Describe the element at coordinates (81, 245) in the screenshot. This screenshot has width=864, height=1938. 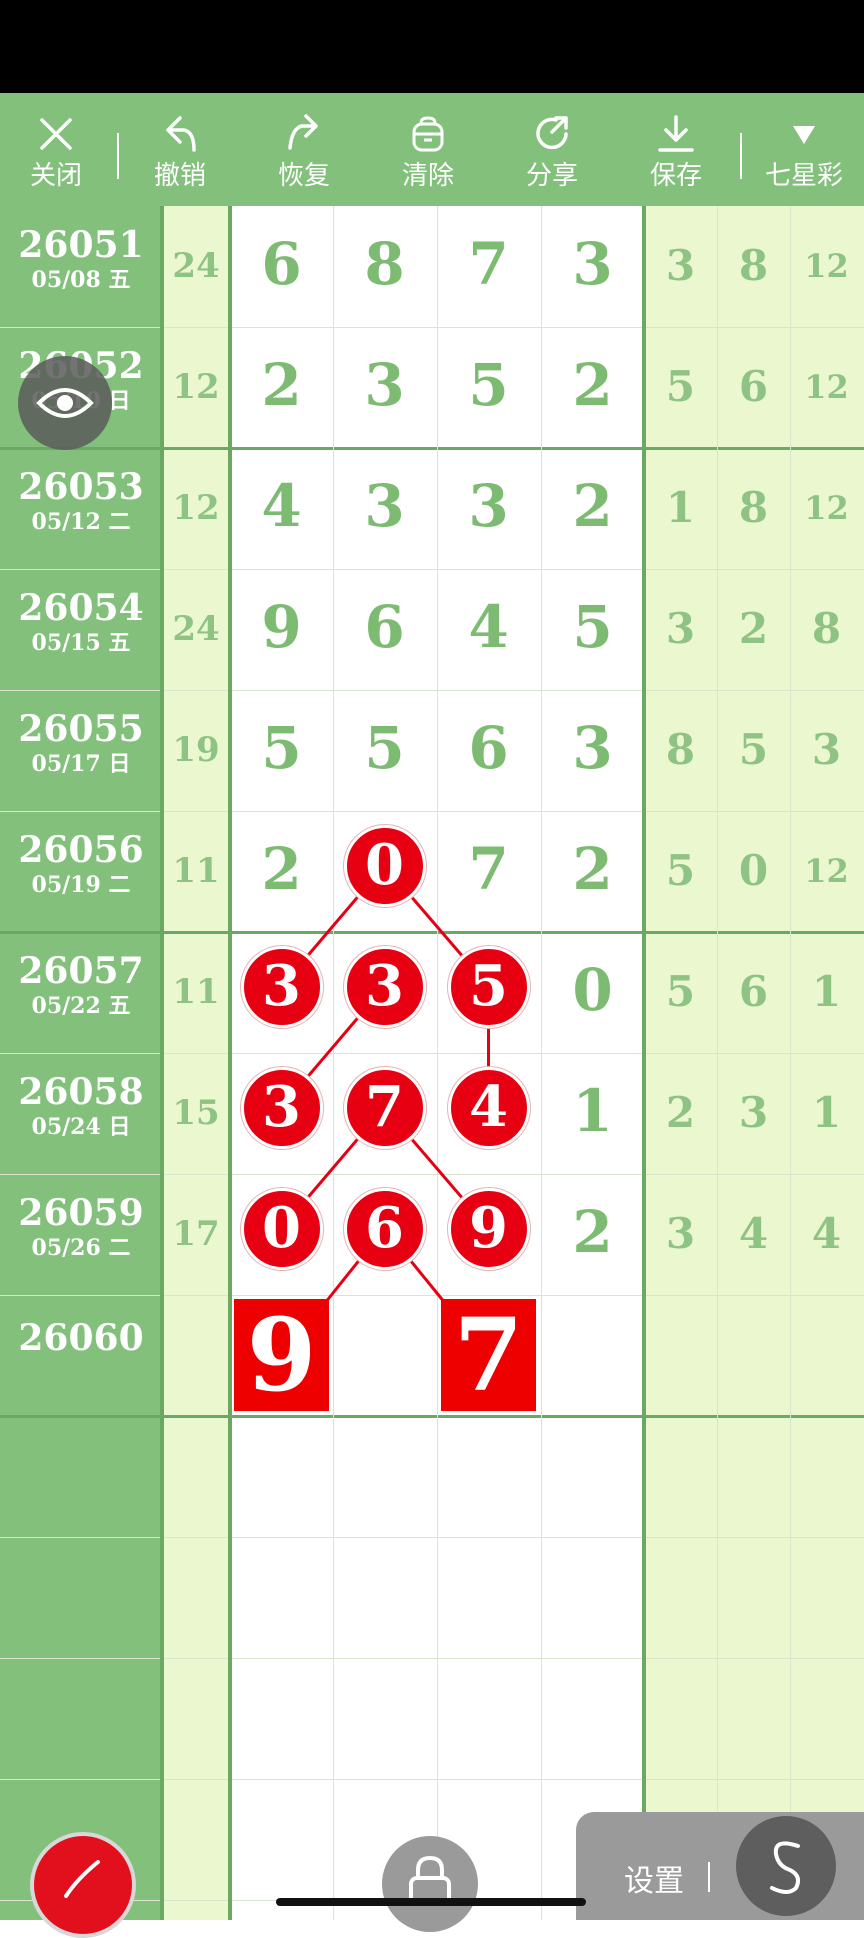
I see `issue-number: 26051` at that location.